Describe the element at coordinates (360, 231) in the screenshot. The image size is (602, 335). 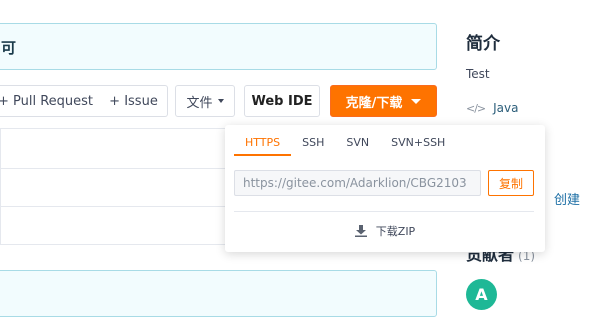
I see `download-icon` at that location.